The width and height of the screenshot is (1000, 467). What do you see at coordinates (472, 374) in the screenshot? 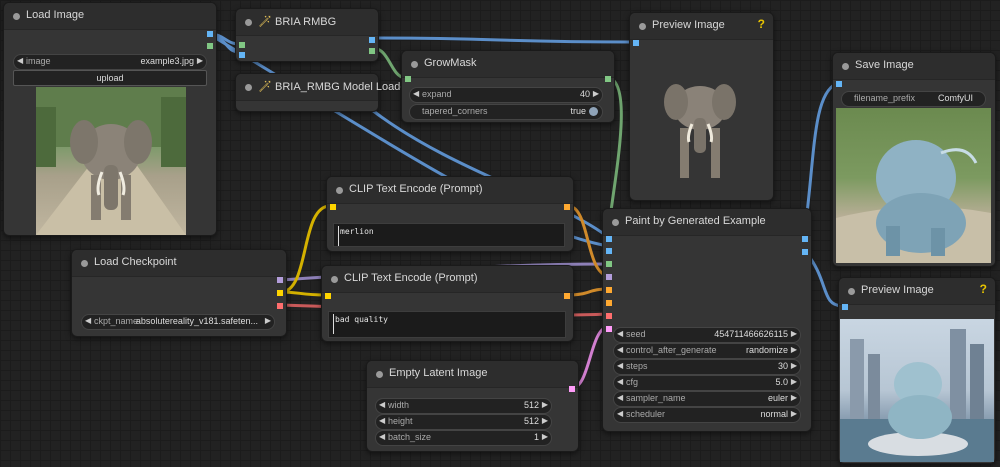
I see `node-header: Empty Latent Image` at bounding box center [472, 374].